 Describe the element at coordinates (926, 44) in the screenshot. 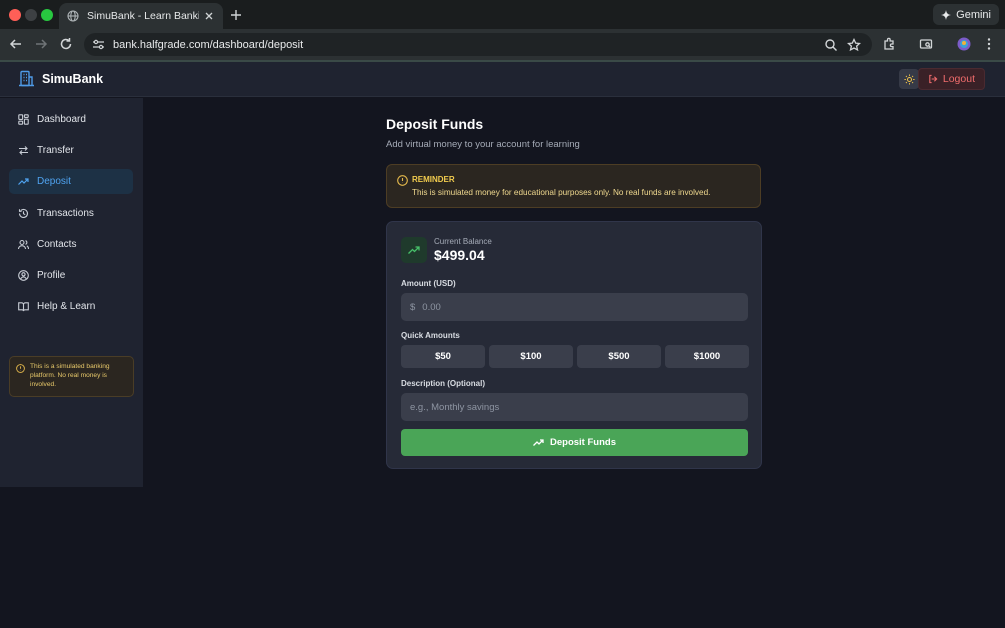

I see `tab-search-icon` at that location.